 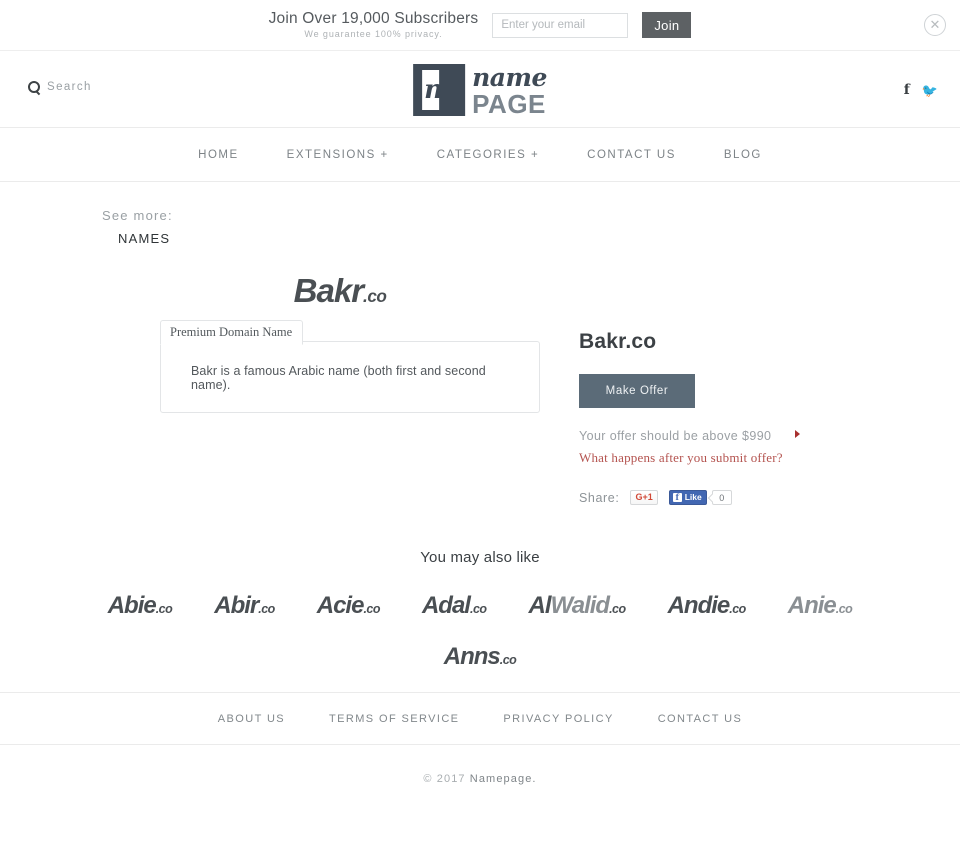 I want to click on related-domain-name: Acie, so click(x=340, y=605).